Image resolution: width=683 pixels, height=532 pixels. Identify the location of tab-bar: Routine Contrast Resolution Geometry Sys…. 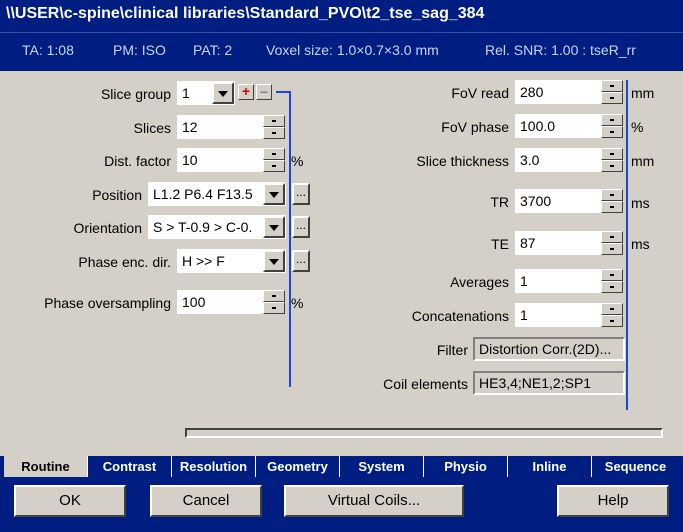
(341, 466).